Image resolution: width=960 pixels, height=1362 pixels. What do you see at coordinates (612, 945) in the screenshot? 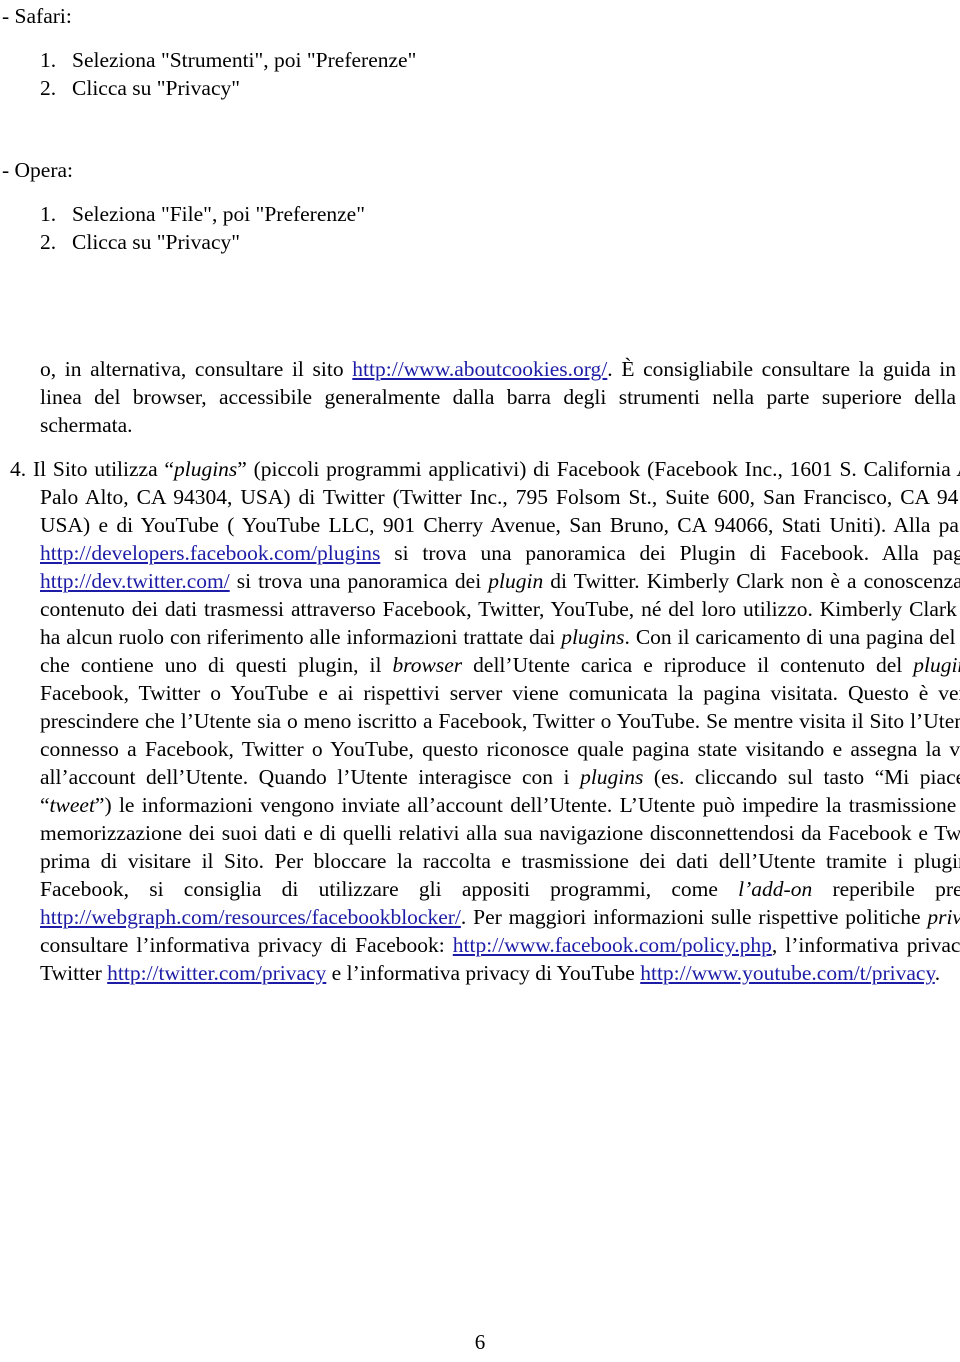
I see `inline-link: http://www.facebook.com/policy.php` at bounding box center [612, 945].